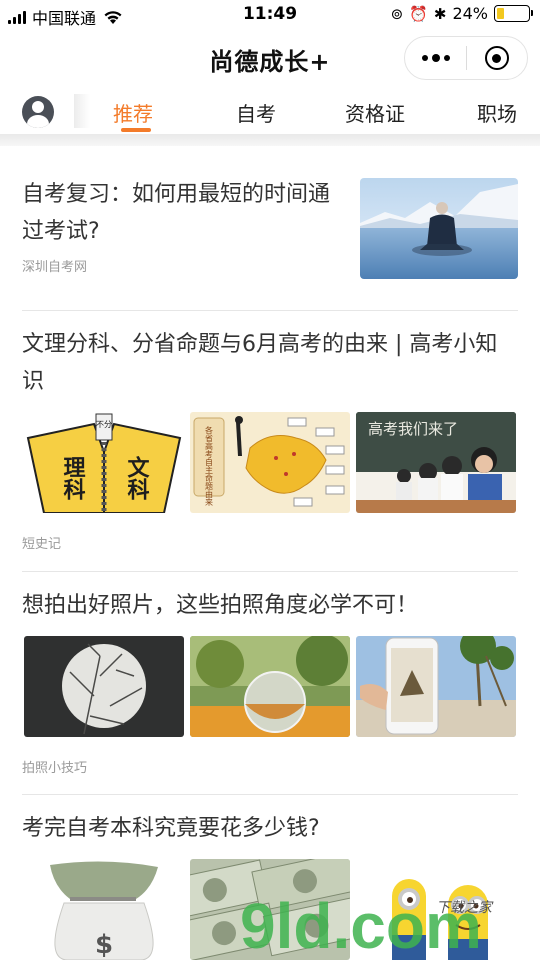  Describe the element at coordinates (270, 140) in the screenshot. I see `tab-bar-shadow` at that location.